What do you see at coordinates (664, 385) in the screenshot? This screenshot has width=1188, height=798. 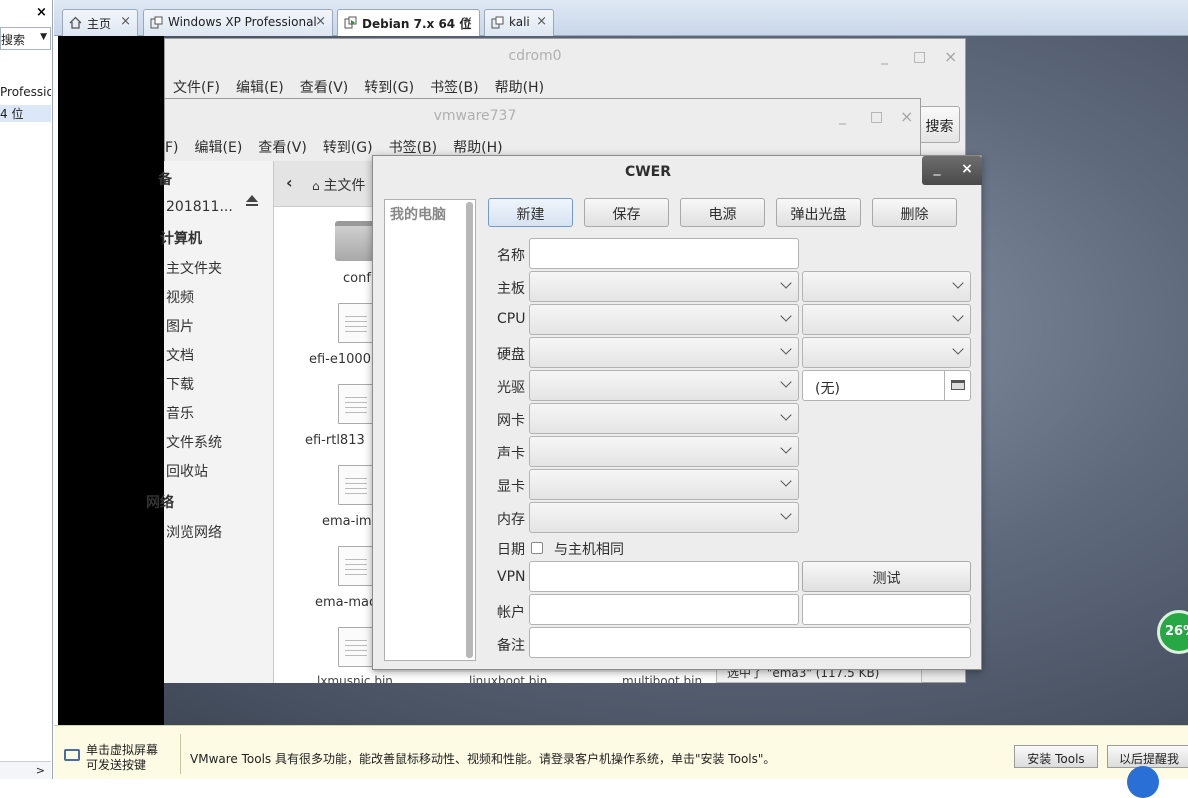 I see `cdrom-select` at bounding box center [664, 385].